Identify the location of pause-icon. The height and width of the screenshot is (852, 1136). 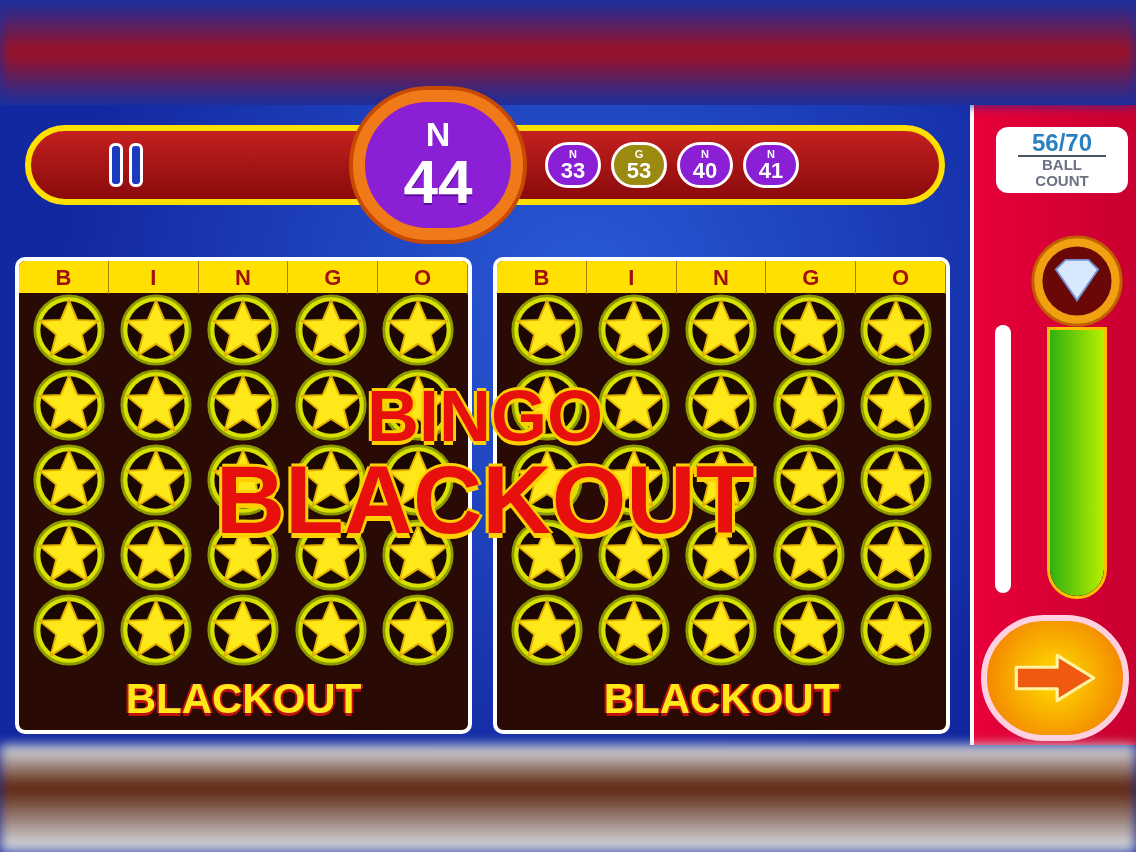
(126, 165).